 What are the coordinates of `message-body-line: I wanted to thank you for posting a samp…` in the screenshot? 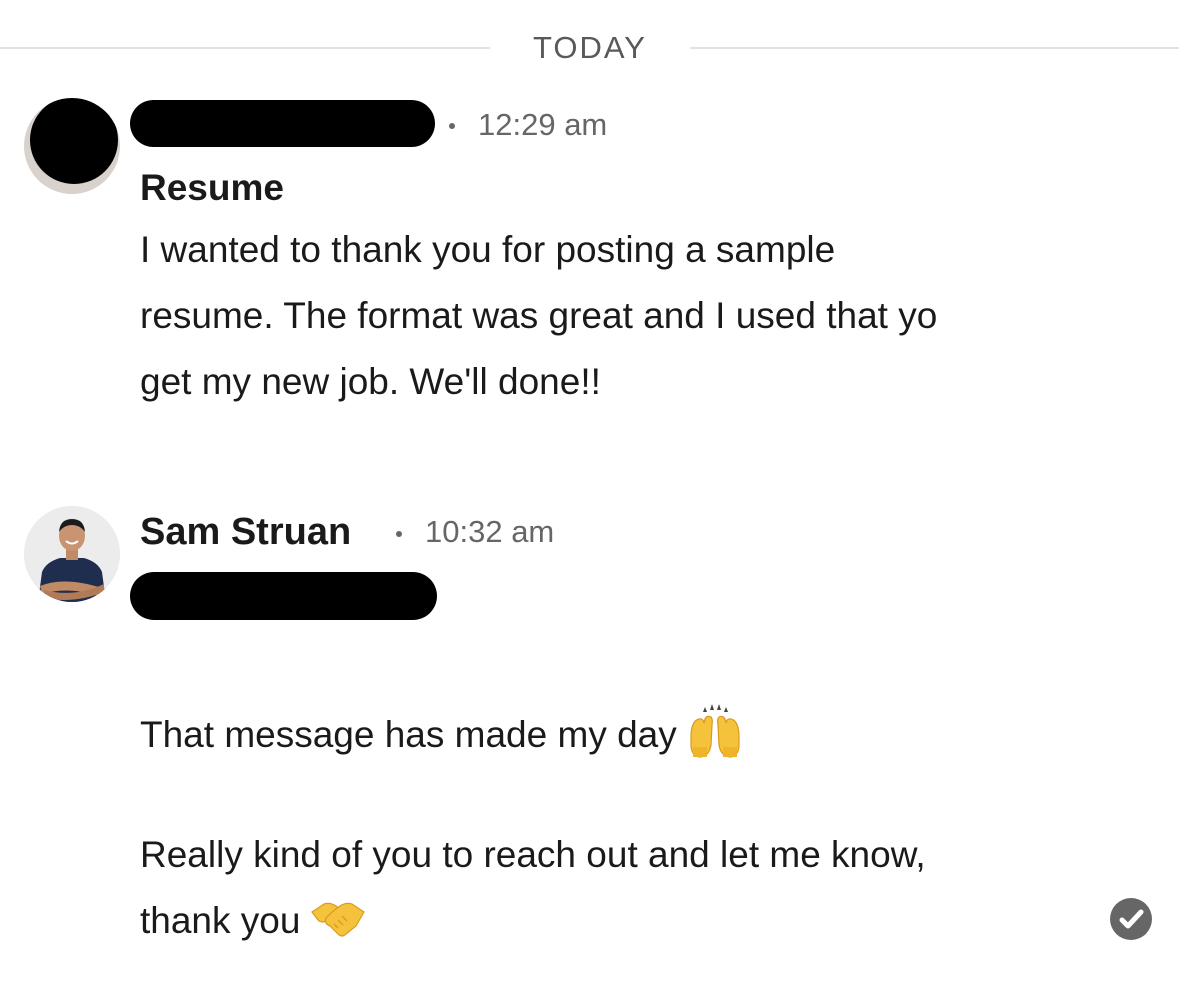 It's located at (488, 249).